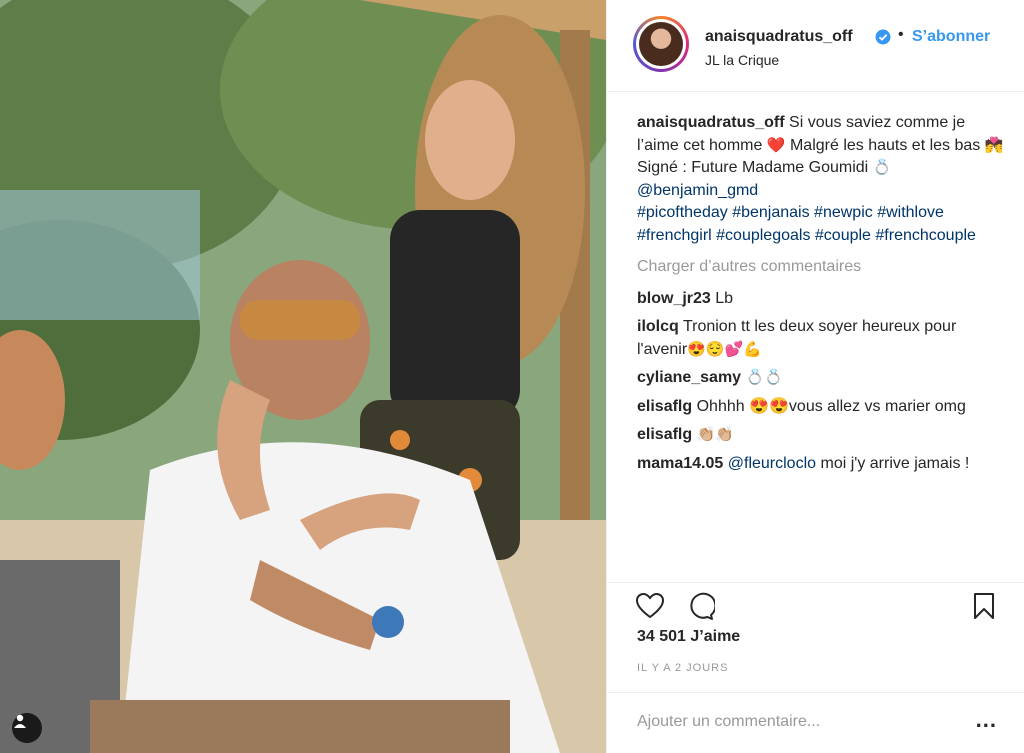 The image size is (1024, 753). What do you see at coordinates (724, 298) in the screenshot?
I see `comment-text: Lb` at bounding box center [724, 298].